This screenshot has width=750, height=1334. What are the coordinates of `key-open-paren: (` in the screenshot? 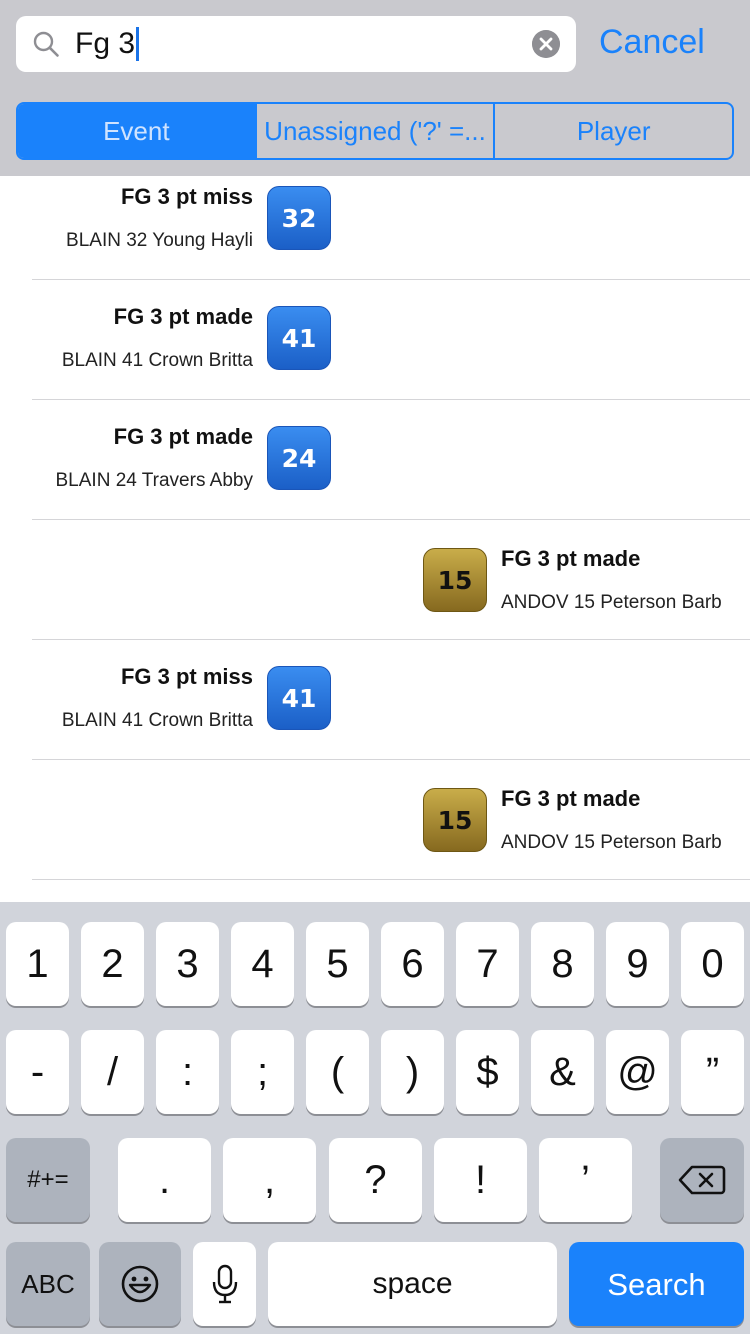 It's located at (337, 1072).